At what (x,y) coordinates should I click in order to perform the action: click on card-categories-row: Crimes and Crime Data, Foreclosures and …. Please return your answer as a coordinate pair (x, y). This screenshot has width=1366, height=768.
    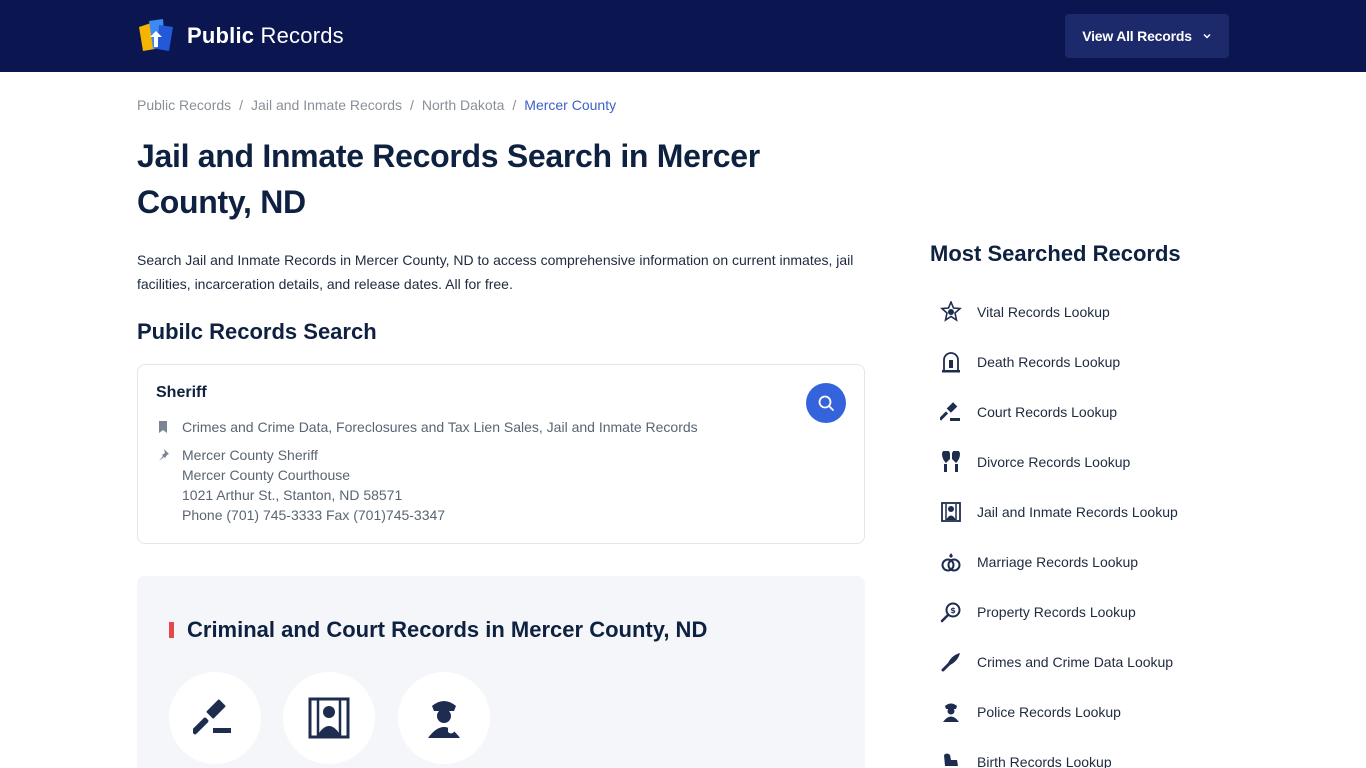
    Looking at the image, I should click on (427, 427).